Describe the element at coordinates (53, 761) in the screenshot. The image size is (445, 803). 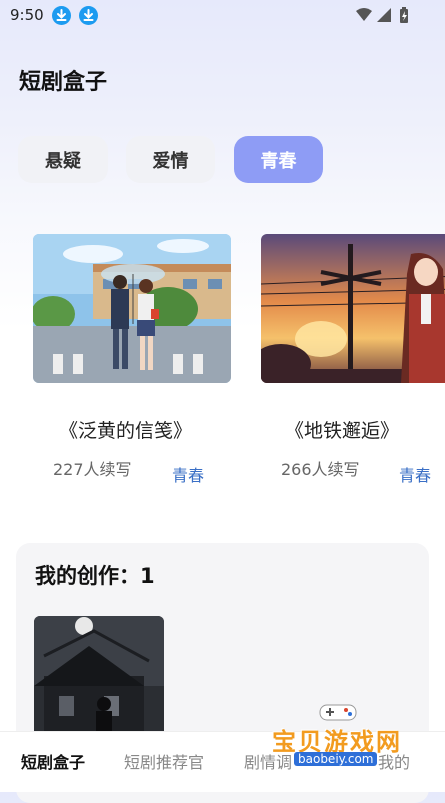
I see `nav-item-drama-box: 短剧盒子` at that location.